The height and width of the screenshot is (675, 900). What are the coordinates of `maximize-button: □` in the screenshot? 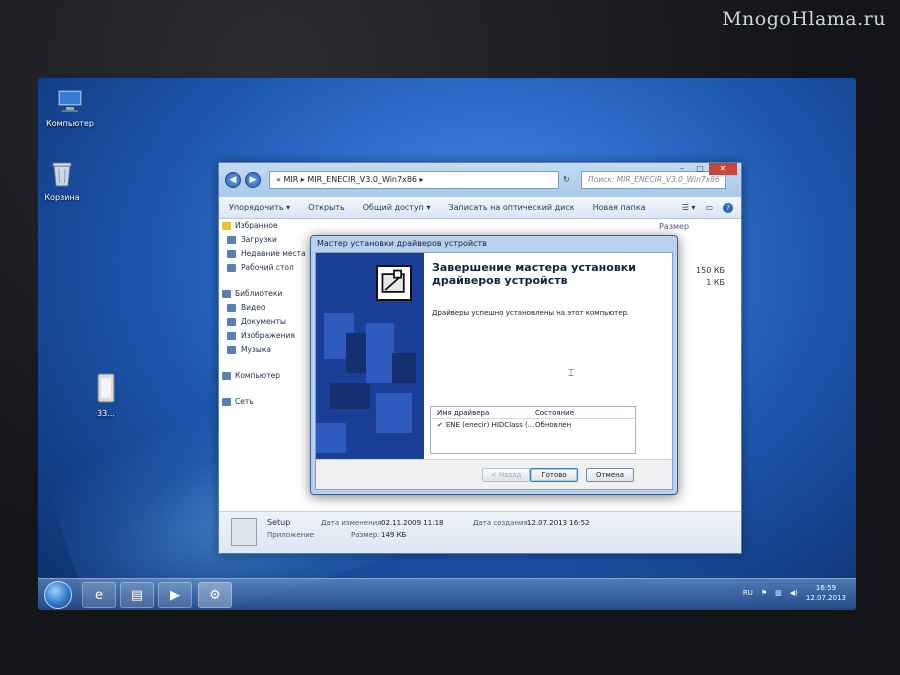 It's located at (700, 169).